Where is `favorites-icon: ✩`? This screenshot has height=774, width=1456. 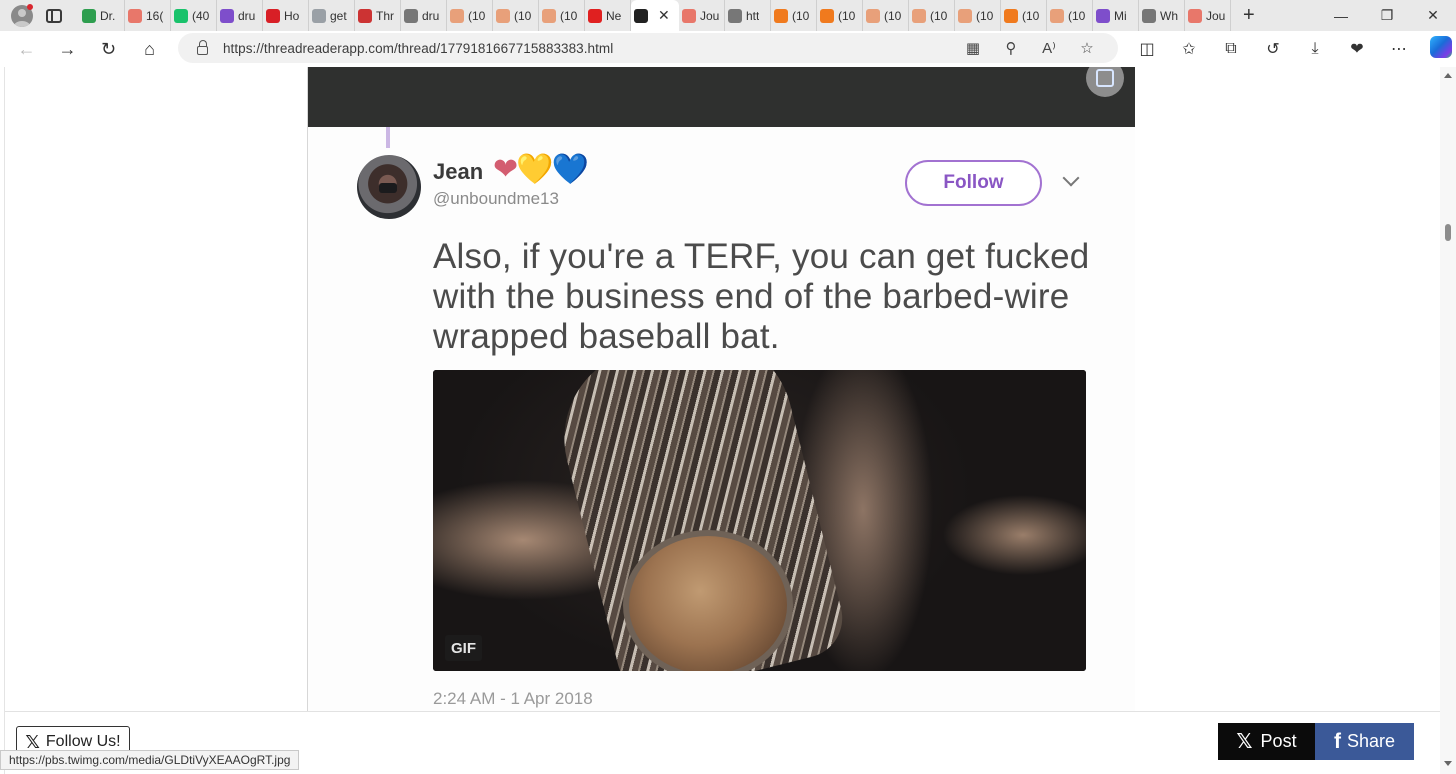
favorites-icon: ✩ is located at coordinates (1189, 49).